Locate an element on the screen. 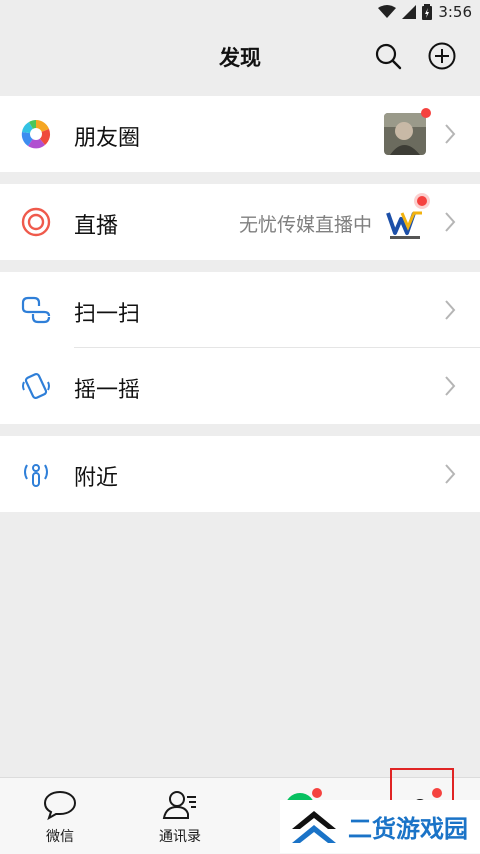  watermark-logo is located at coordinates (314, 826).